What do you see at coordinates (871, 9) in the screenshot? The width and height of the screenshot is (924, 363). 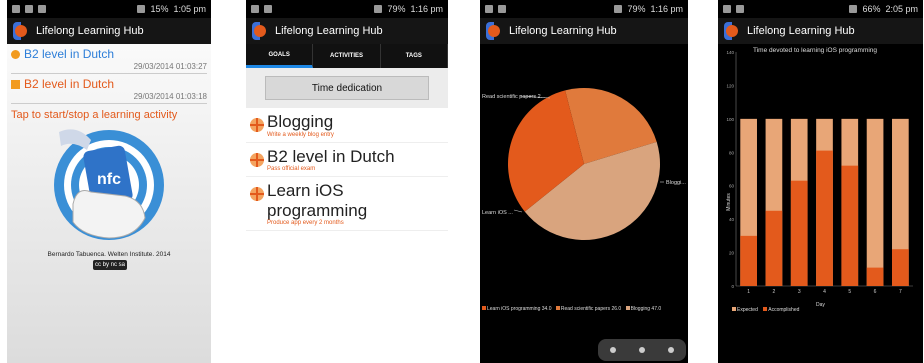 I see `battery-percent: 66%` at bounding box center [871, 9].